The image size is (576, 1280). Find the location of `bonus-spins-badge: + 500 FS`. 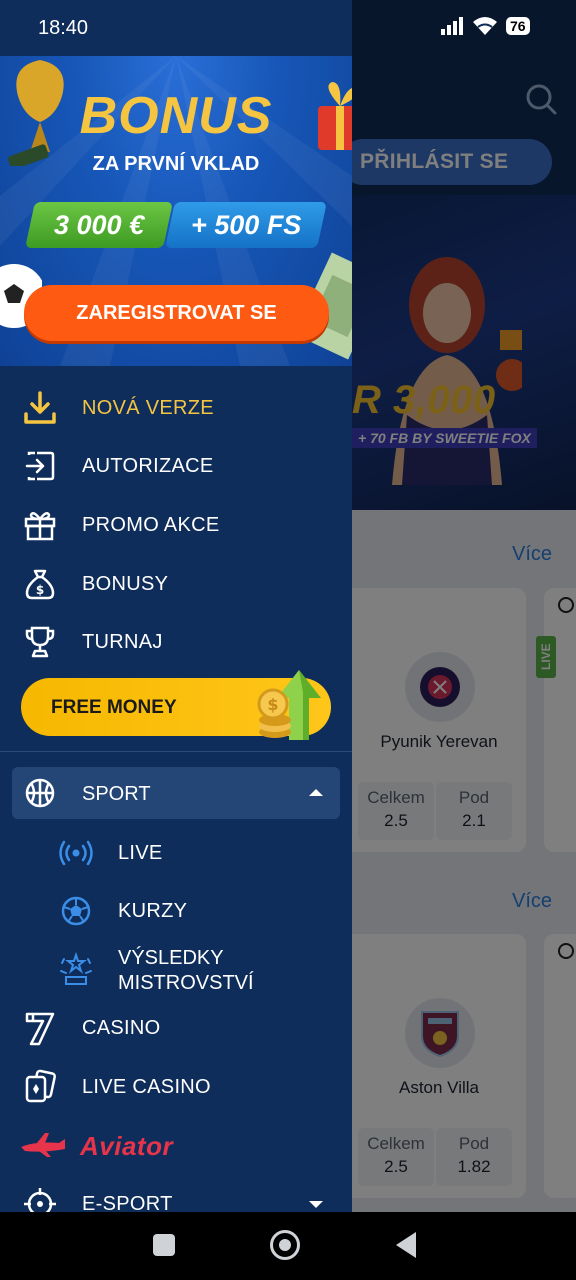

bonus-spins-badge: + 500 FS is located at coordinates (246, 225).